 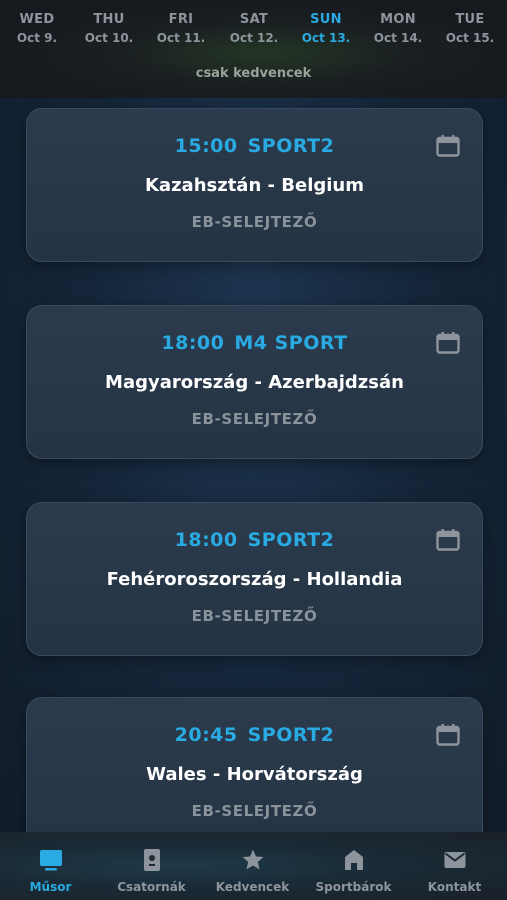 What do you see at coordinates (37, 38) in the screenshot?
I see `day-date: Oct 9.` at bounding box center [37, 38].